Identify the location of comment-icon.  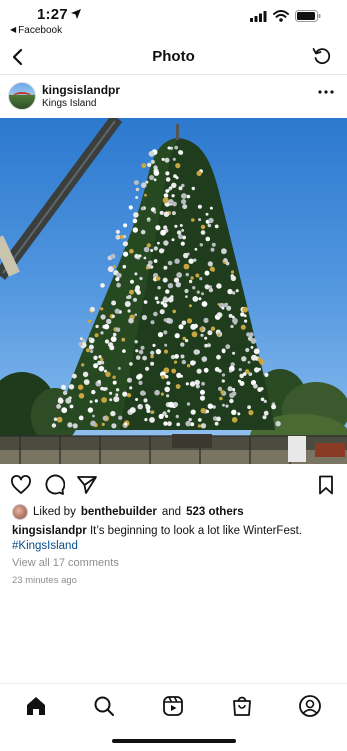
(54, 485).